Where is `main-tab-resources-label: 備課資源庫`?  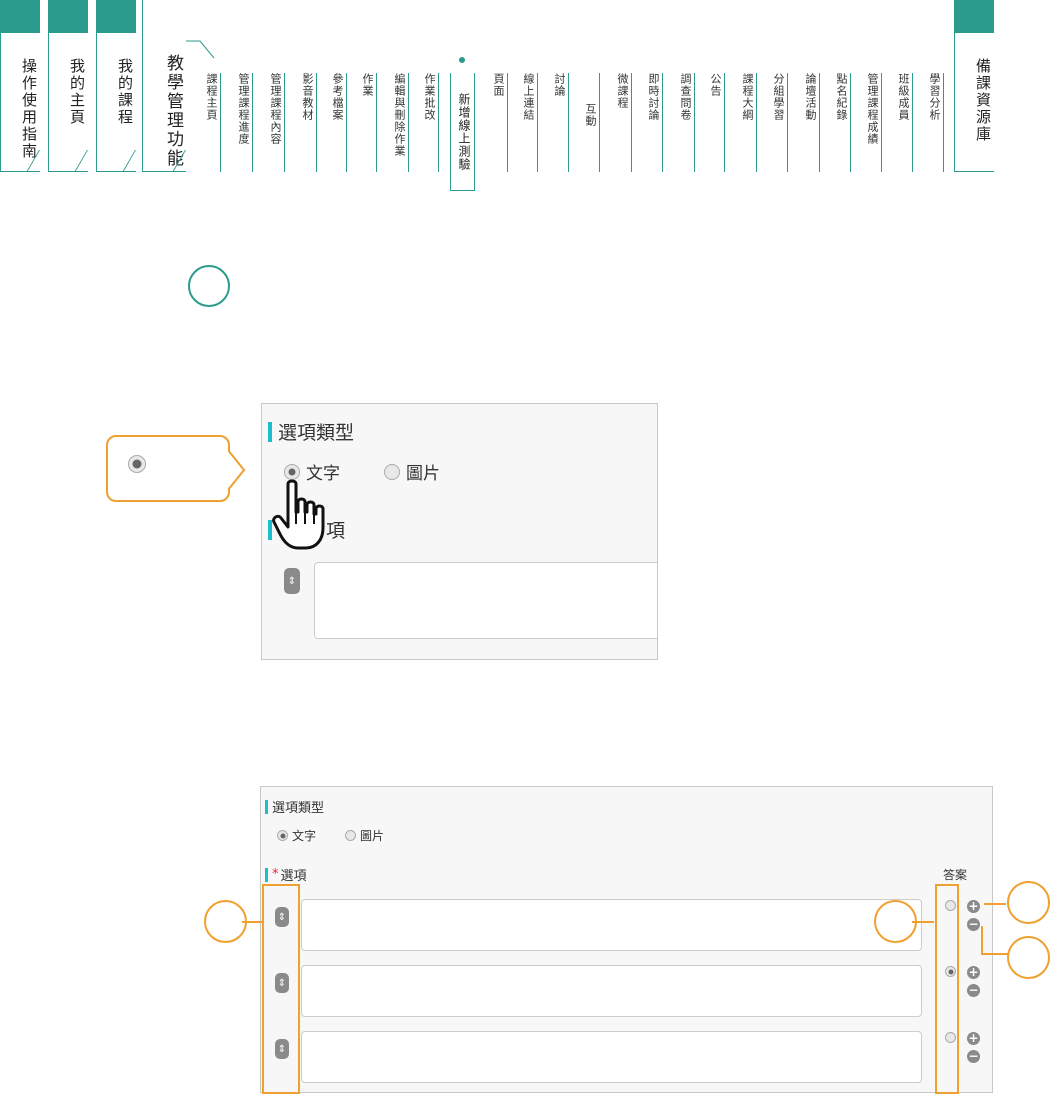
main-tab-resources-label: 備課資源庫 is located at coordinates (983, 100).